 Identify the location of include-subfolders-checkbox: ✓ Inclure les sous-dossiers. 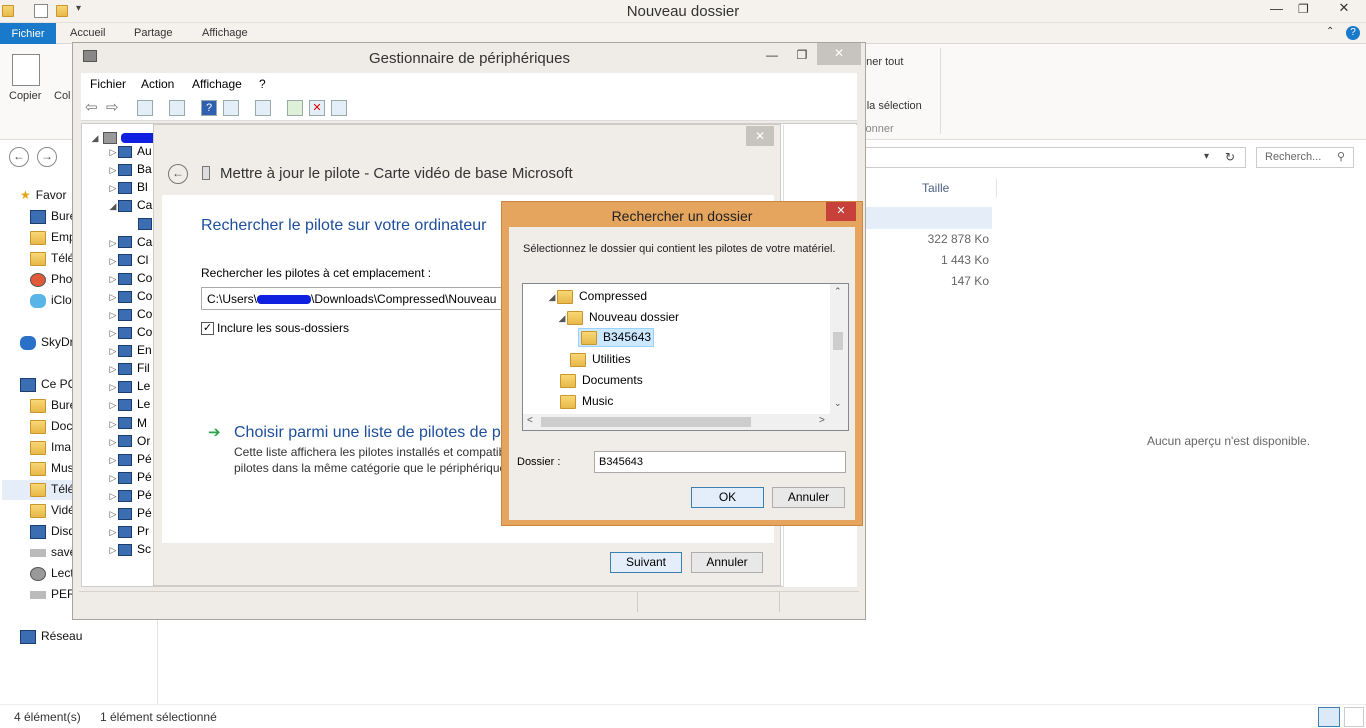
(275, 328).